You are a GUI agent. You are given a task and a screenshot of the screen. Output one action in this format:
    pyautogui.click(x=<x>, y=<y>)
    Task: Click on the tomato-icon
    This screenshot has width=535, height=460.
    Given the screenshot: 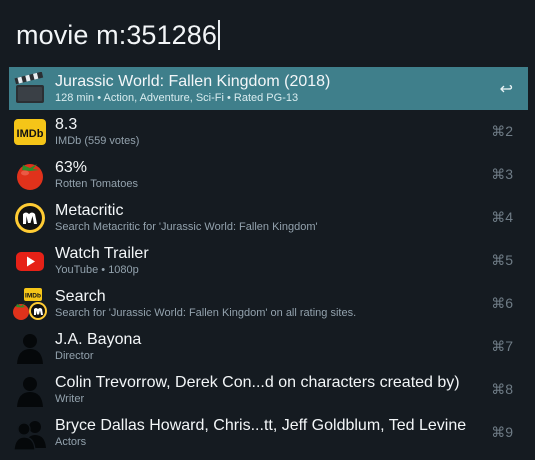 What is the action you would take?
    pyautogui.click(x=30, y=175)
    